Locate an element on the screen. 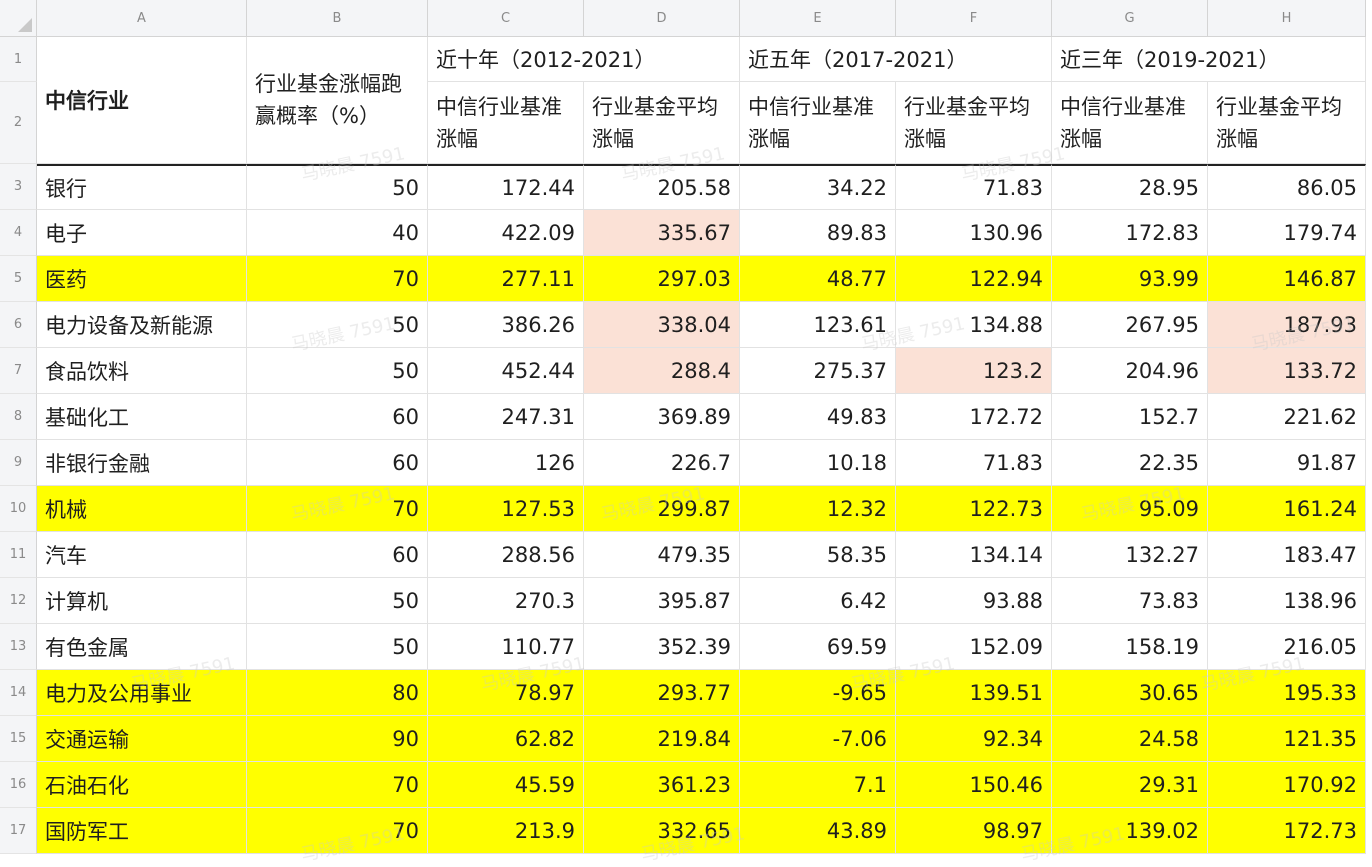 The height and width of the screenshot is (867, 1372). value-cell-g: 152.7 is located at coordinates (1130, 417).